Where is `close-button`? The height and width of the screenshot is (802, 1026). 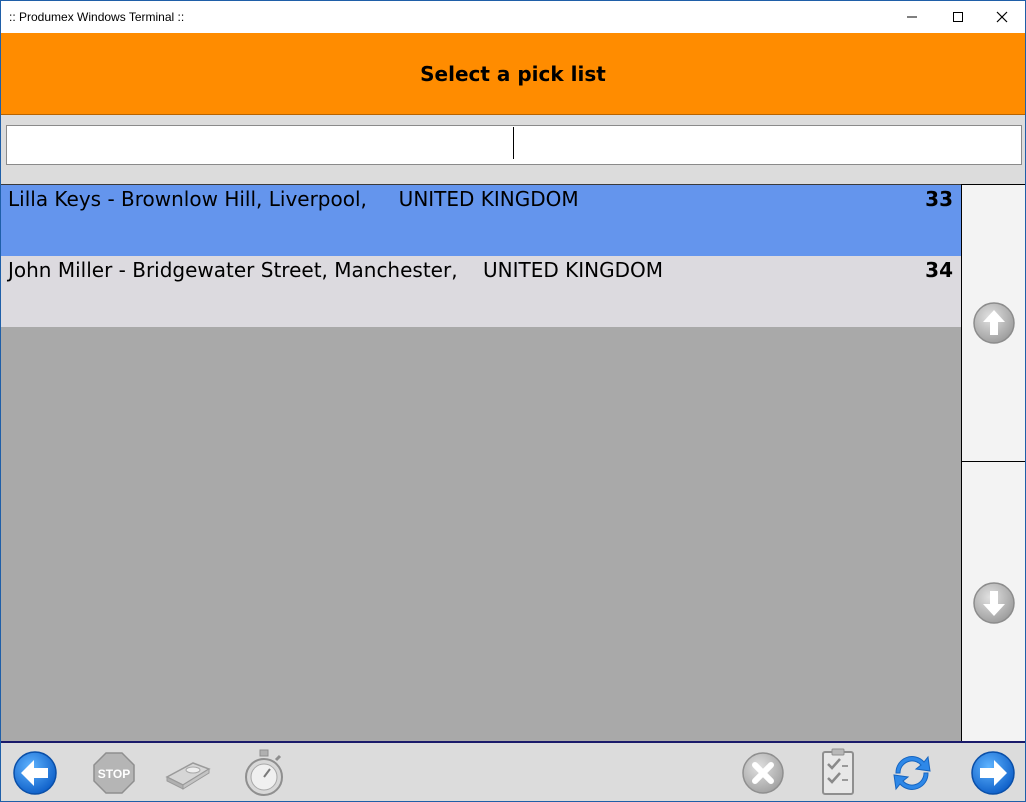 close-button is located at coordinates (1002, 17).